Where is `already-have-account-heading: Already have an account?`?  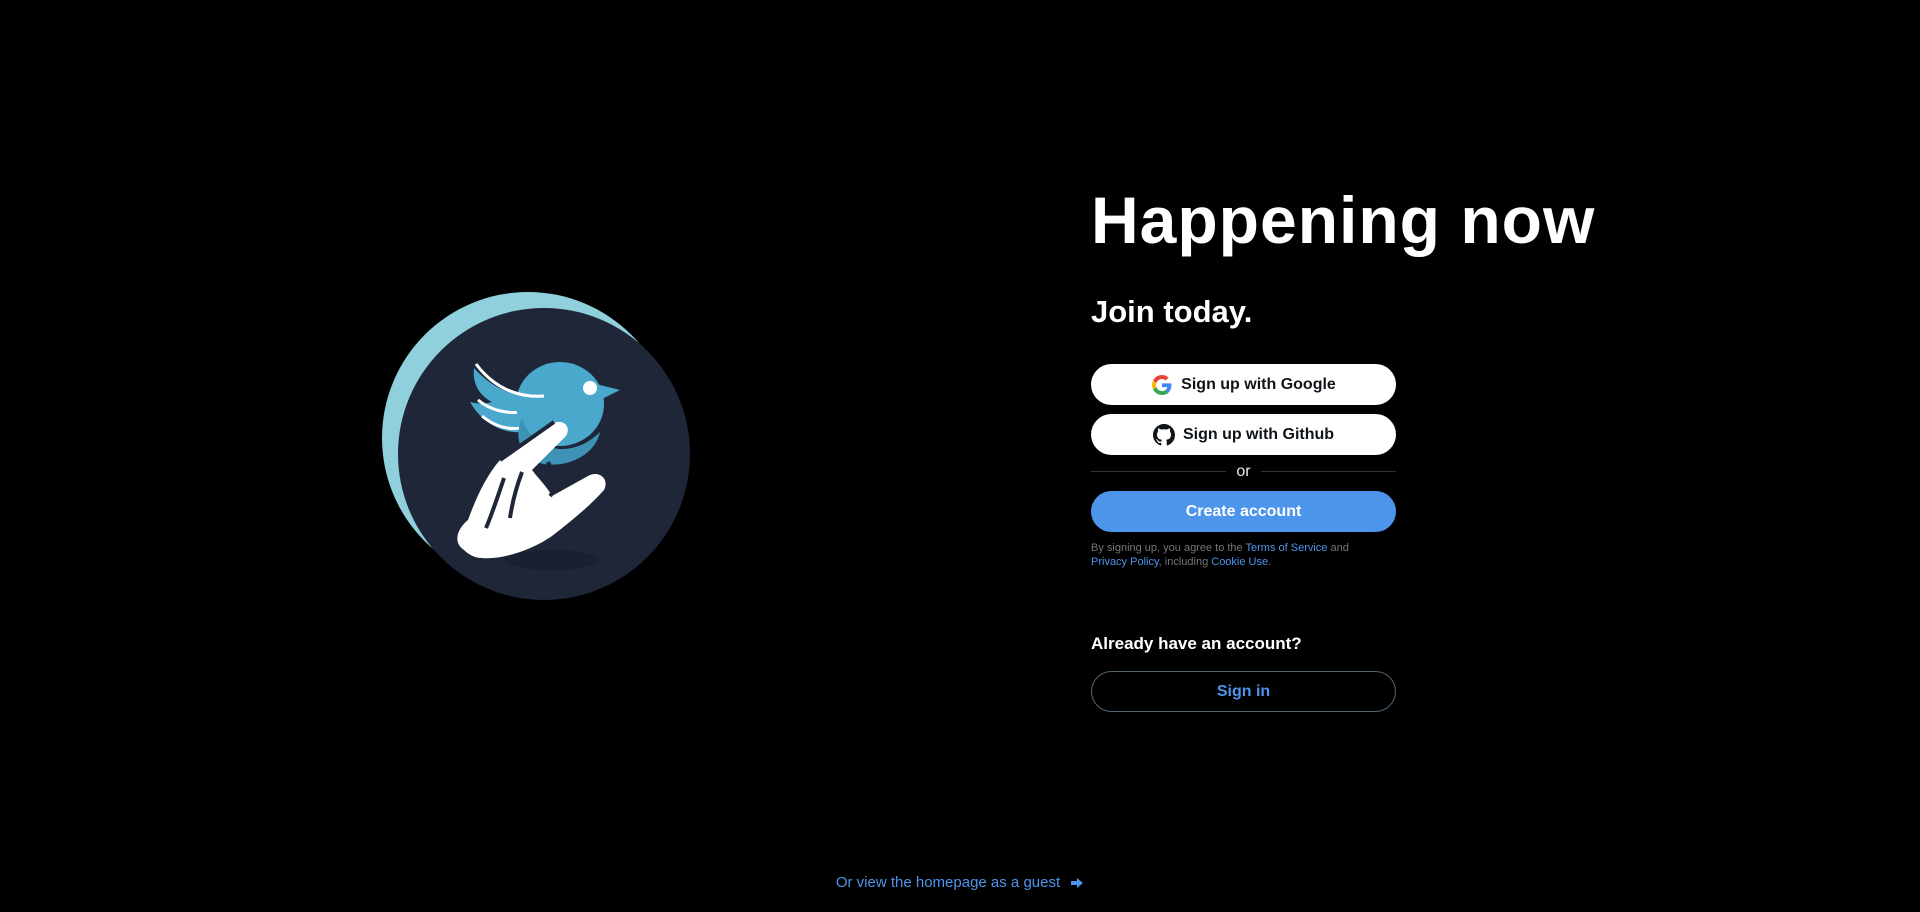 already-have-account-heading: Already have an account? is located at coordinates (1196, 643).